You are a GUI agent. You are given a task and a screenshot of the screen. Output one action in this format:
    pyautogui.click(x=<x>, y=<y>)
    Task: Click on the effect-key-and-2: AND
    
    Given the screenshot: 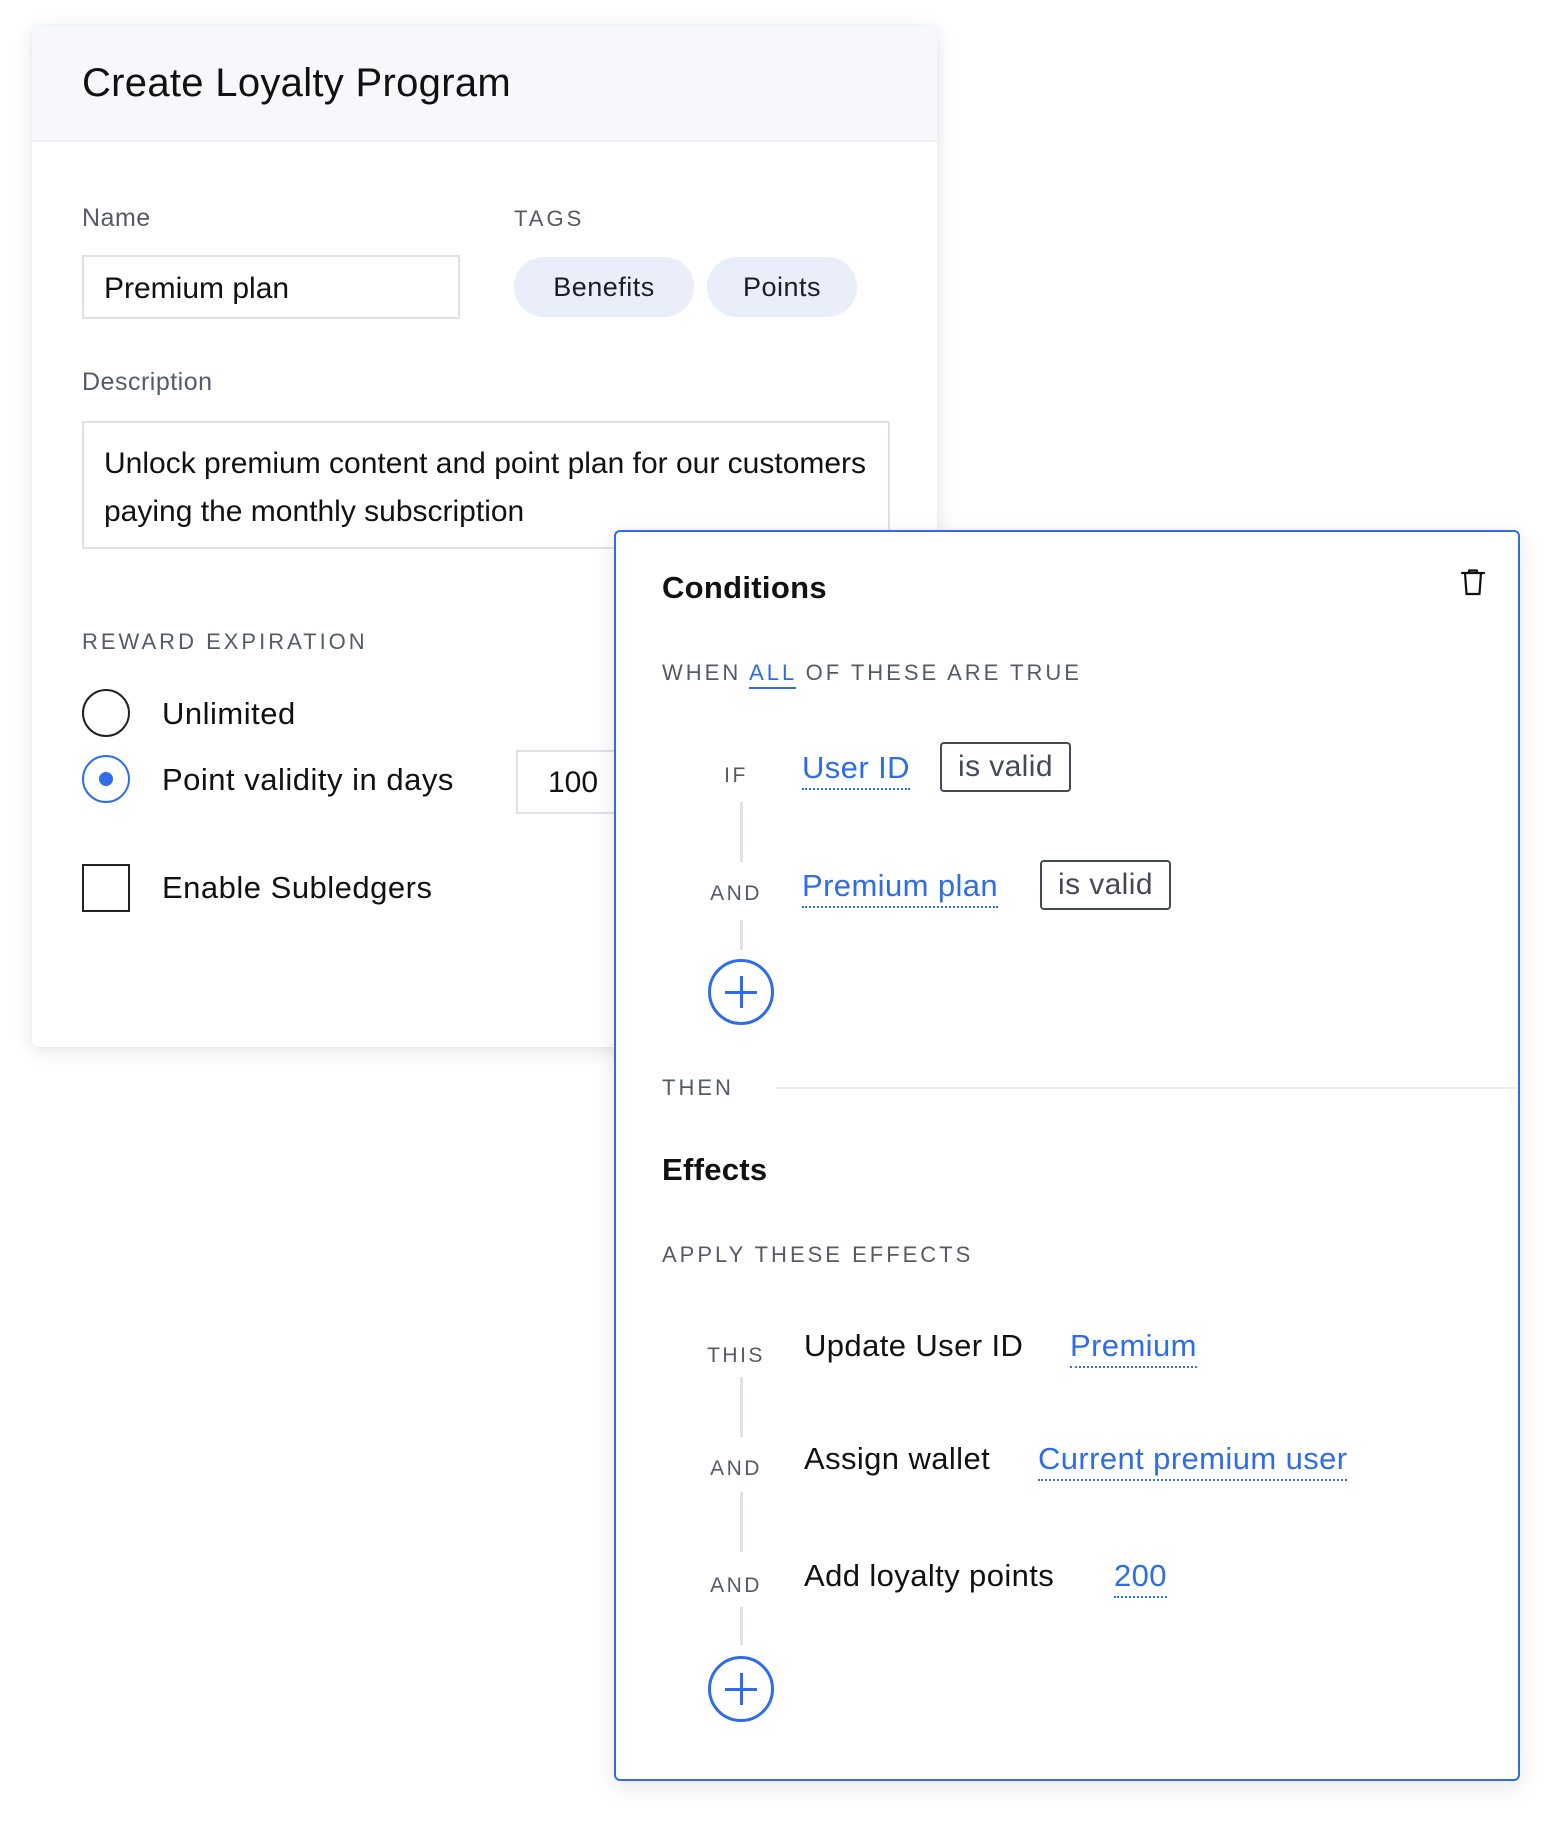 What is the action you would take?
    pyautogui.click(x=736, y=1585)
    